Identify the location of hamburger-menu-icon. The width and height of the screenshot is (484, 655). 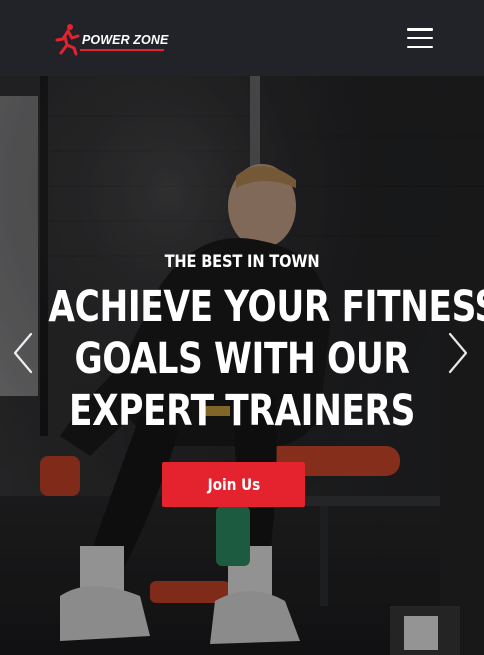
(420, 38).